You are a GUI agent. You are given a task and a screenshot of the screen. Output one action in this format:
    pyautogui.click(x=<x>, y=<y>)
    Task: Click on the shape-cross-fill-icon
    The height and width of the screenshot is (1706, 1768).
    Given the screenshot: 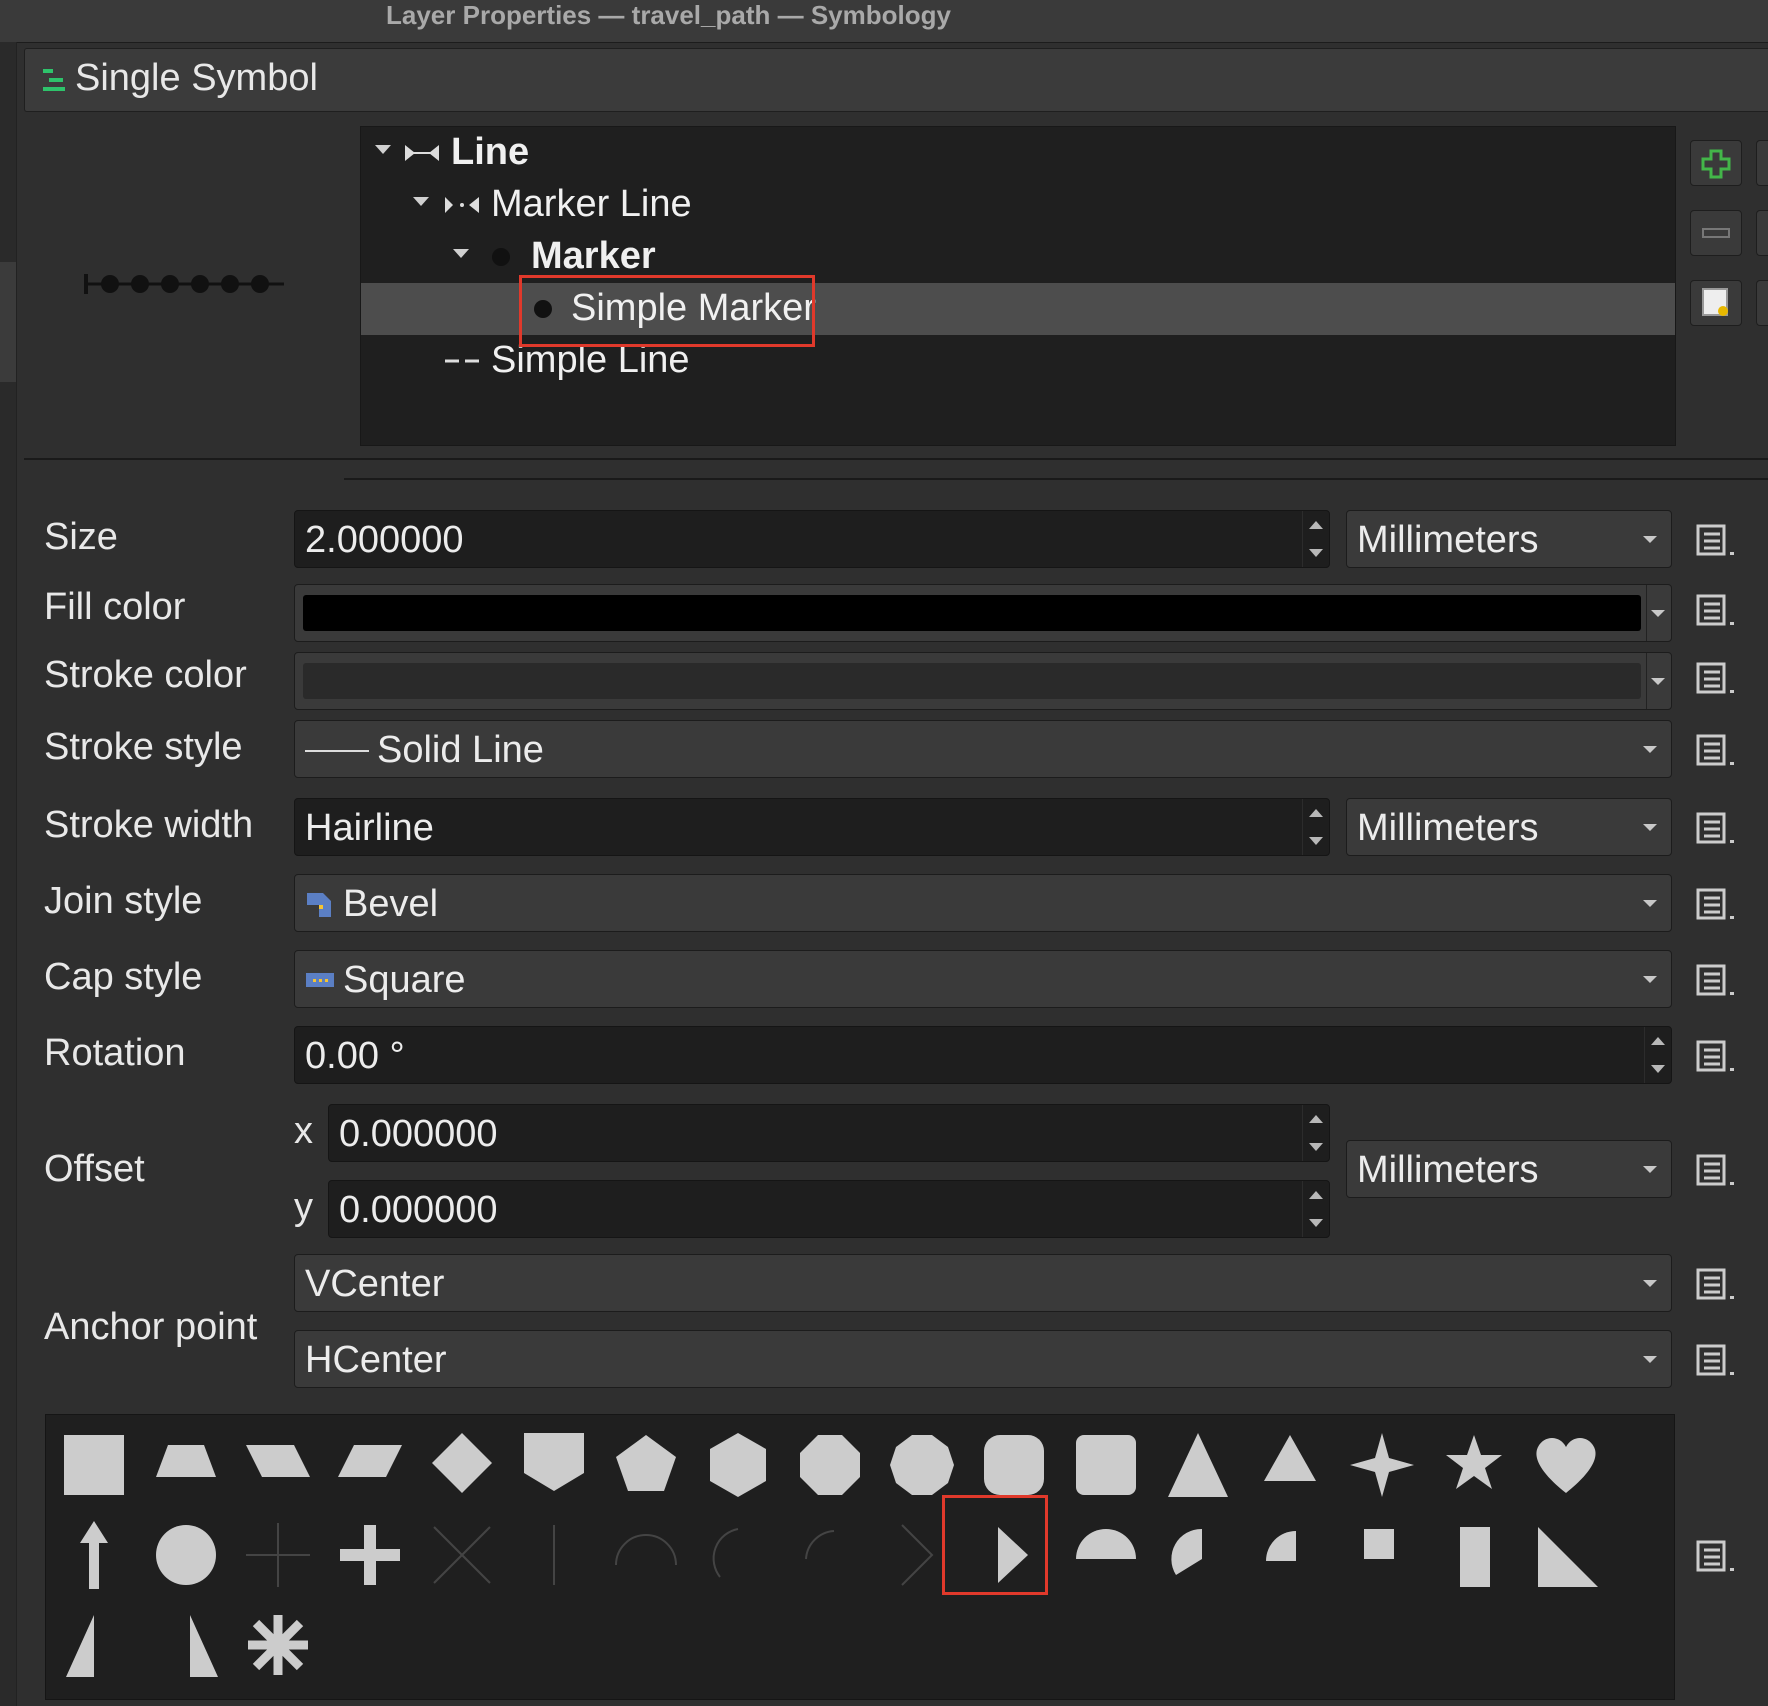 What is the action you would take?
    pyautogui.click(x=370, y=1555)
    